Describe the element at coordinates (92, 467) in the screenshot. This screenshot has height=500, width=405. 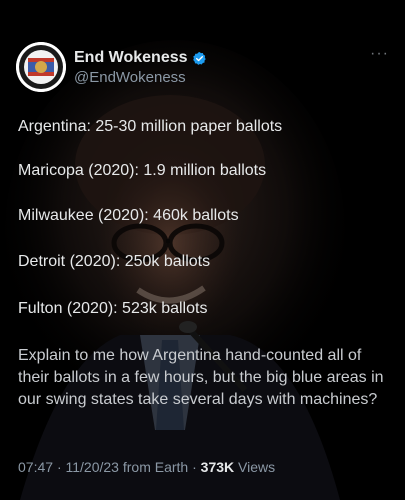
I see `tweet-date: 11/20/23` at that location.